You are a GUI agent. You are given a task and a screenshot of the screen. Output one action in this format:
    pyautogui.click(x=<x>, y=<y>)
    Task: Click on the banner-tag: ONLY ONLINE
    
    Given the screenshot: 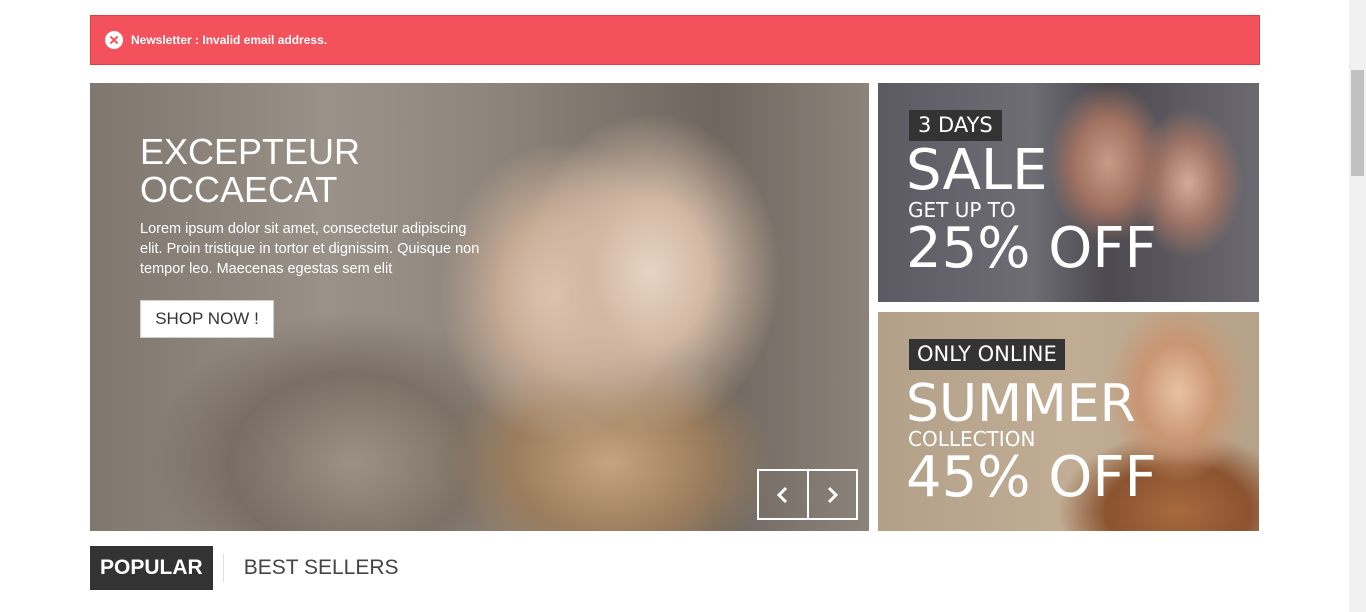 What is the action you would take?
    pyautogui.click(x=987, y=354)
    